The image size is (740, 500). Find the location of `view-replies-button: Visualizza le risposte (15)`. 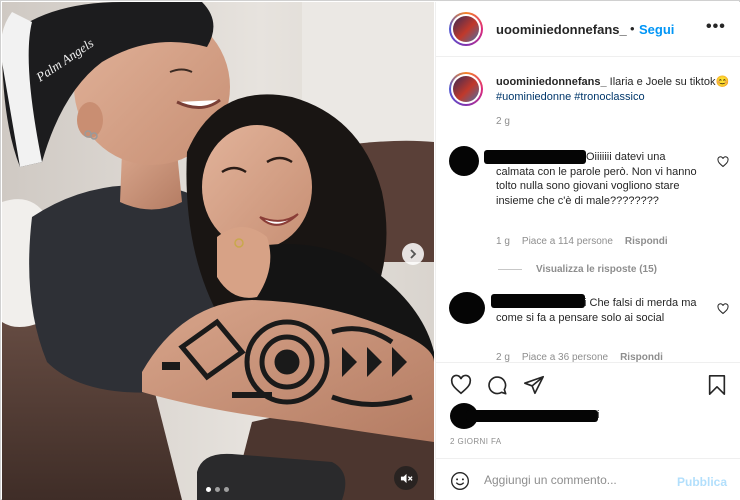

view-replies-button: Visualizza le risposte (15) is located at coordinates (577, 269).